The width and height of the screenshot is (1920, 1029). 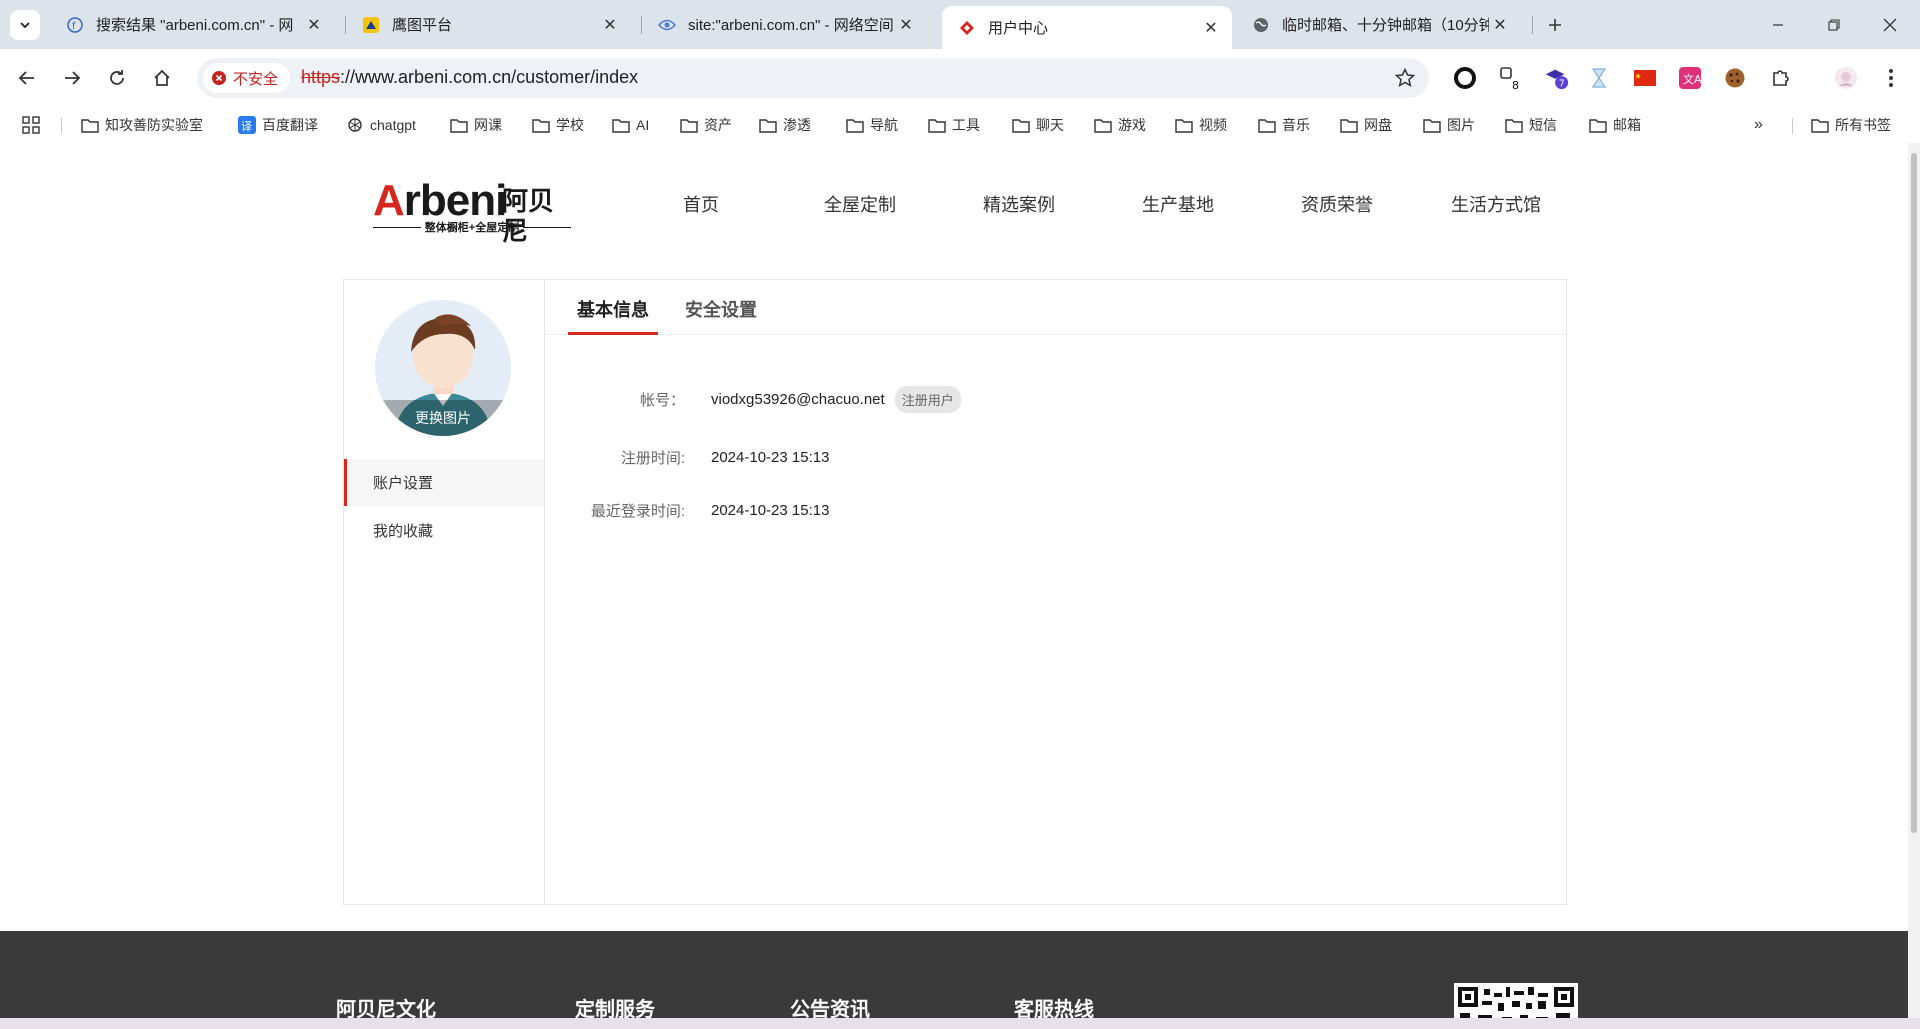 What do you see at coordinates (652, 458) in the screenshot?
I see `register-time-label: 注册时间:` at bounding box center [652, 458].